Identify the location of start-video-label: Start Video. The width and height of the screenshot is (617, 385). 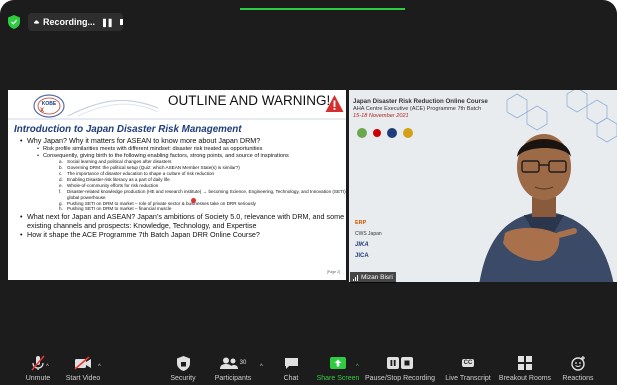
(83, 378).